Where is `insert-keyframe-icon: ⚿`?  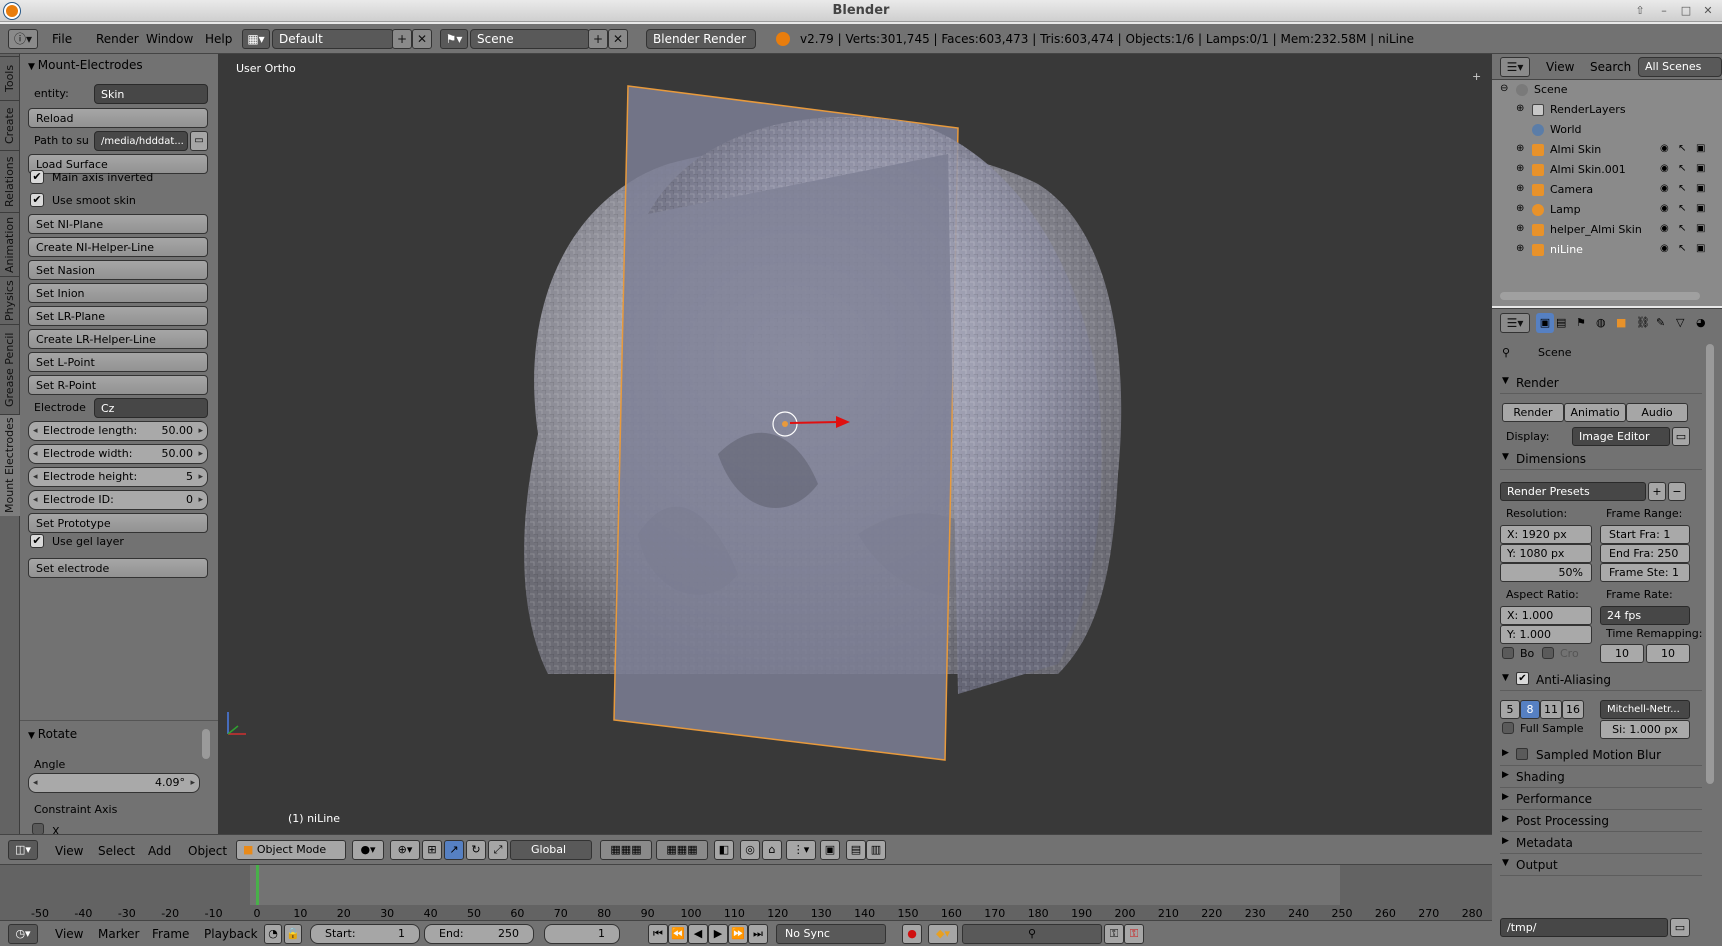
insert-keyframe-icon: ⚿ is located at coordinates (1114, 934).